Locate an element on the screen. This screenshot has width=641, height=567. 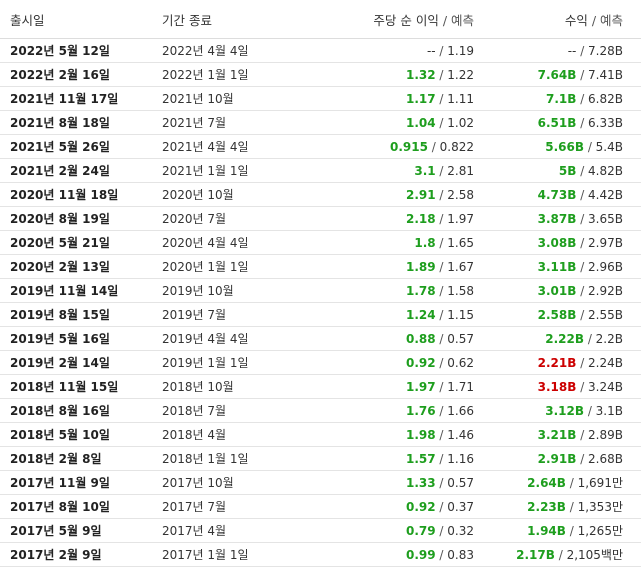
eps-forecast: 1.16 is located at coordinates (460, 458).